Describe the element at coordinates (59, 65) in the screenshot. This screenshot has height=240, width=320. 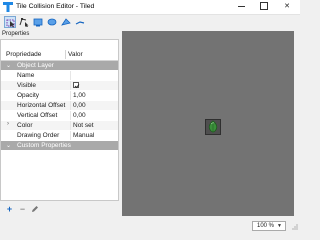
I see `group-object-layer: ⌄ Object Layer` at that location.